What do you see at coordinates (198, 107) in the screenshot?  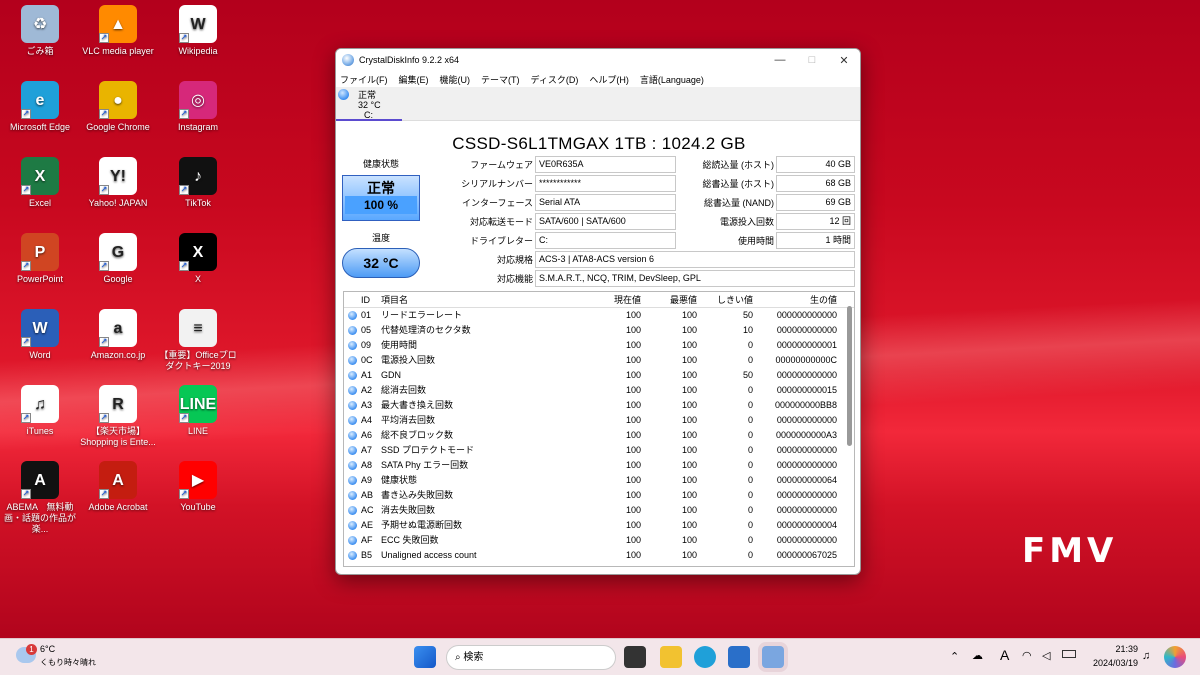 I see `desktop-icon: ◎ ↗ Instagram` at bounding box center [198, 107].